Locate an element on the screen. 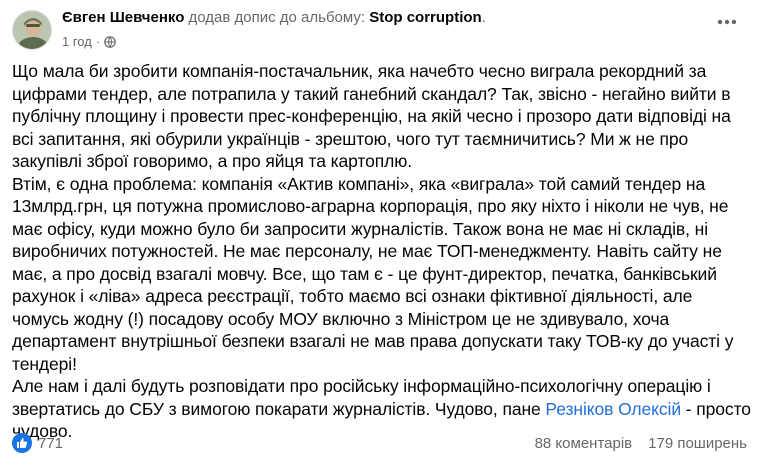 This screenshot has width=759, height=468. tagged-person-link: Резніков Олексій is located at coordinates (613, 409).